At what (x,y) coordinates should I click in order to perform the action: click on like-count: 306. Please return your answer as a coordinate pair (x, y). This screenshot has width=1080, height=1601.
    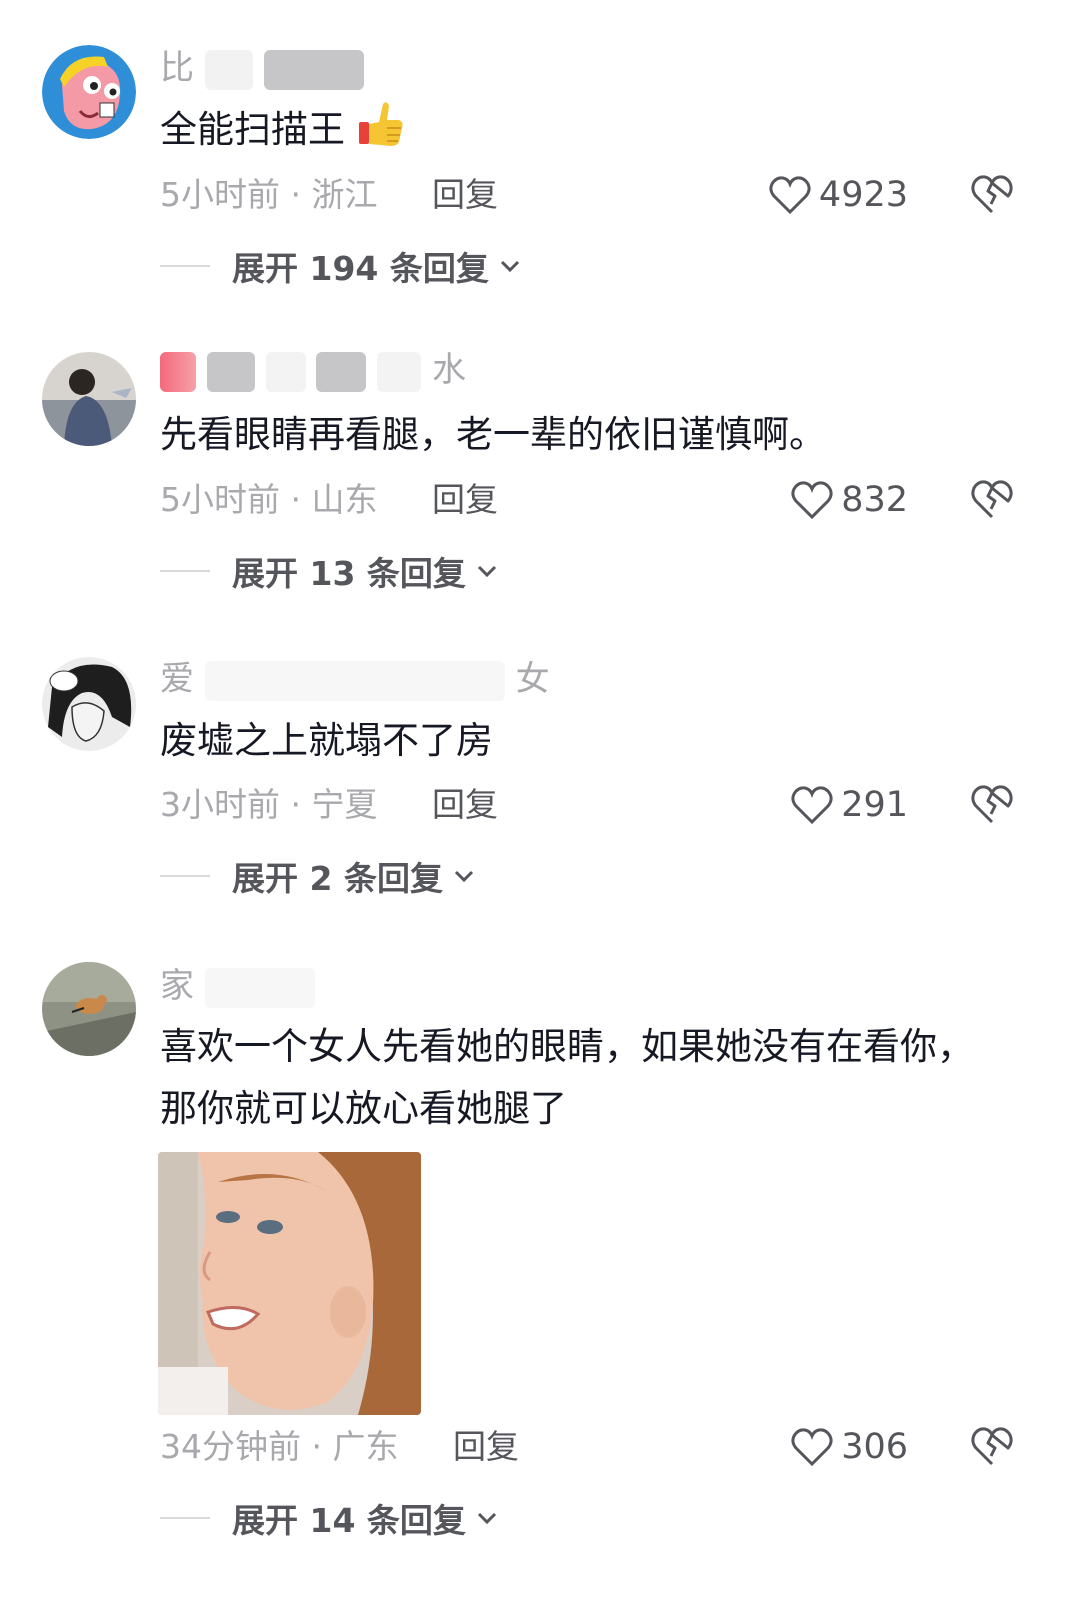
    Looking at the image, I should click on (874, 1447).